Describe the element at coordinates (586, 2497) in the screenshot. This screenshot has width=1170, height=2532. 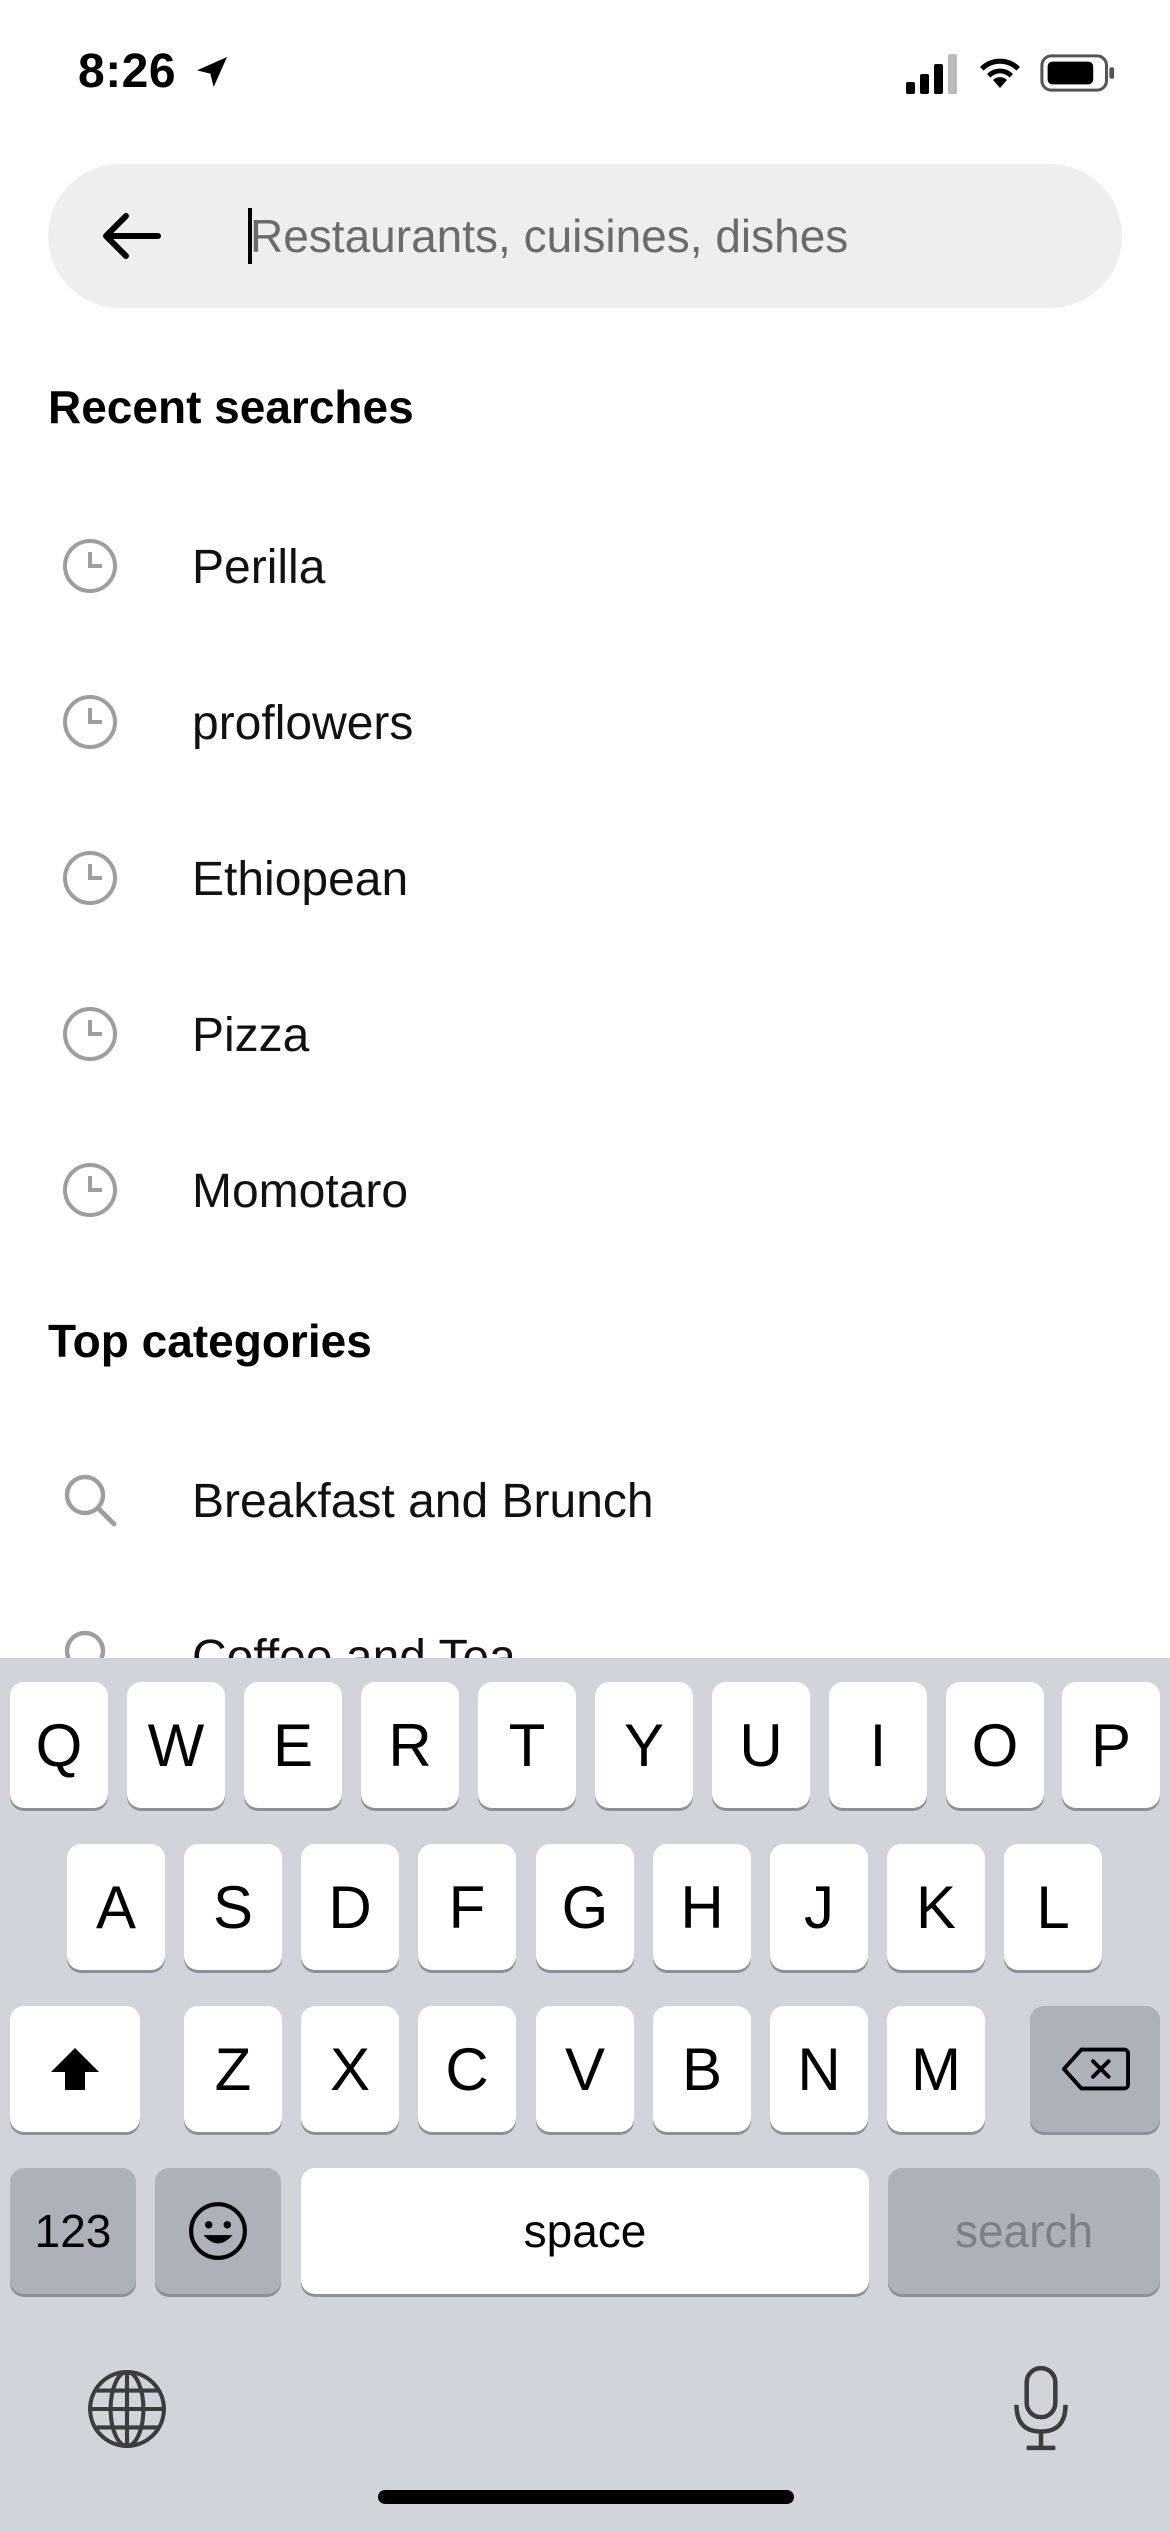
I see `home-indicator` at that location.